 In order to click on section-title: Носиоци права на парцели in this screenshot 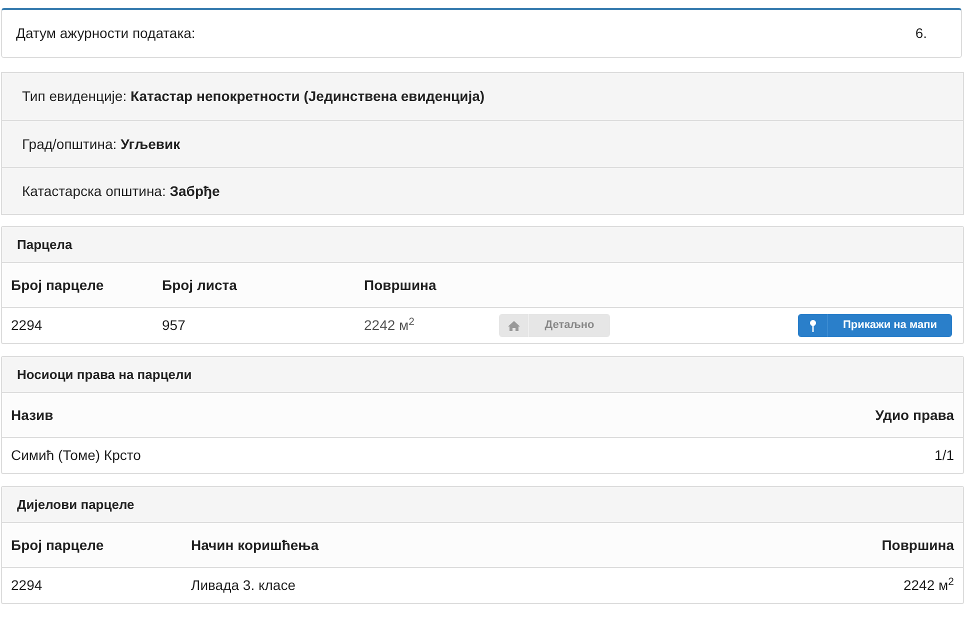, I will do `click(482, 375)`.